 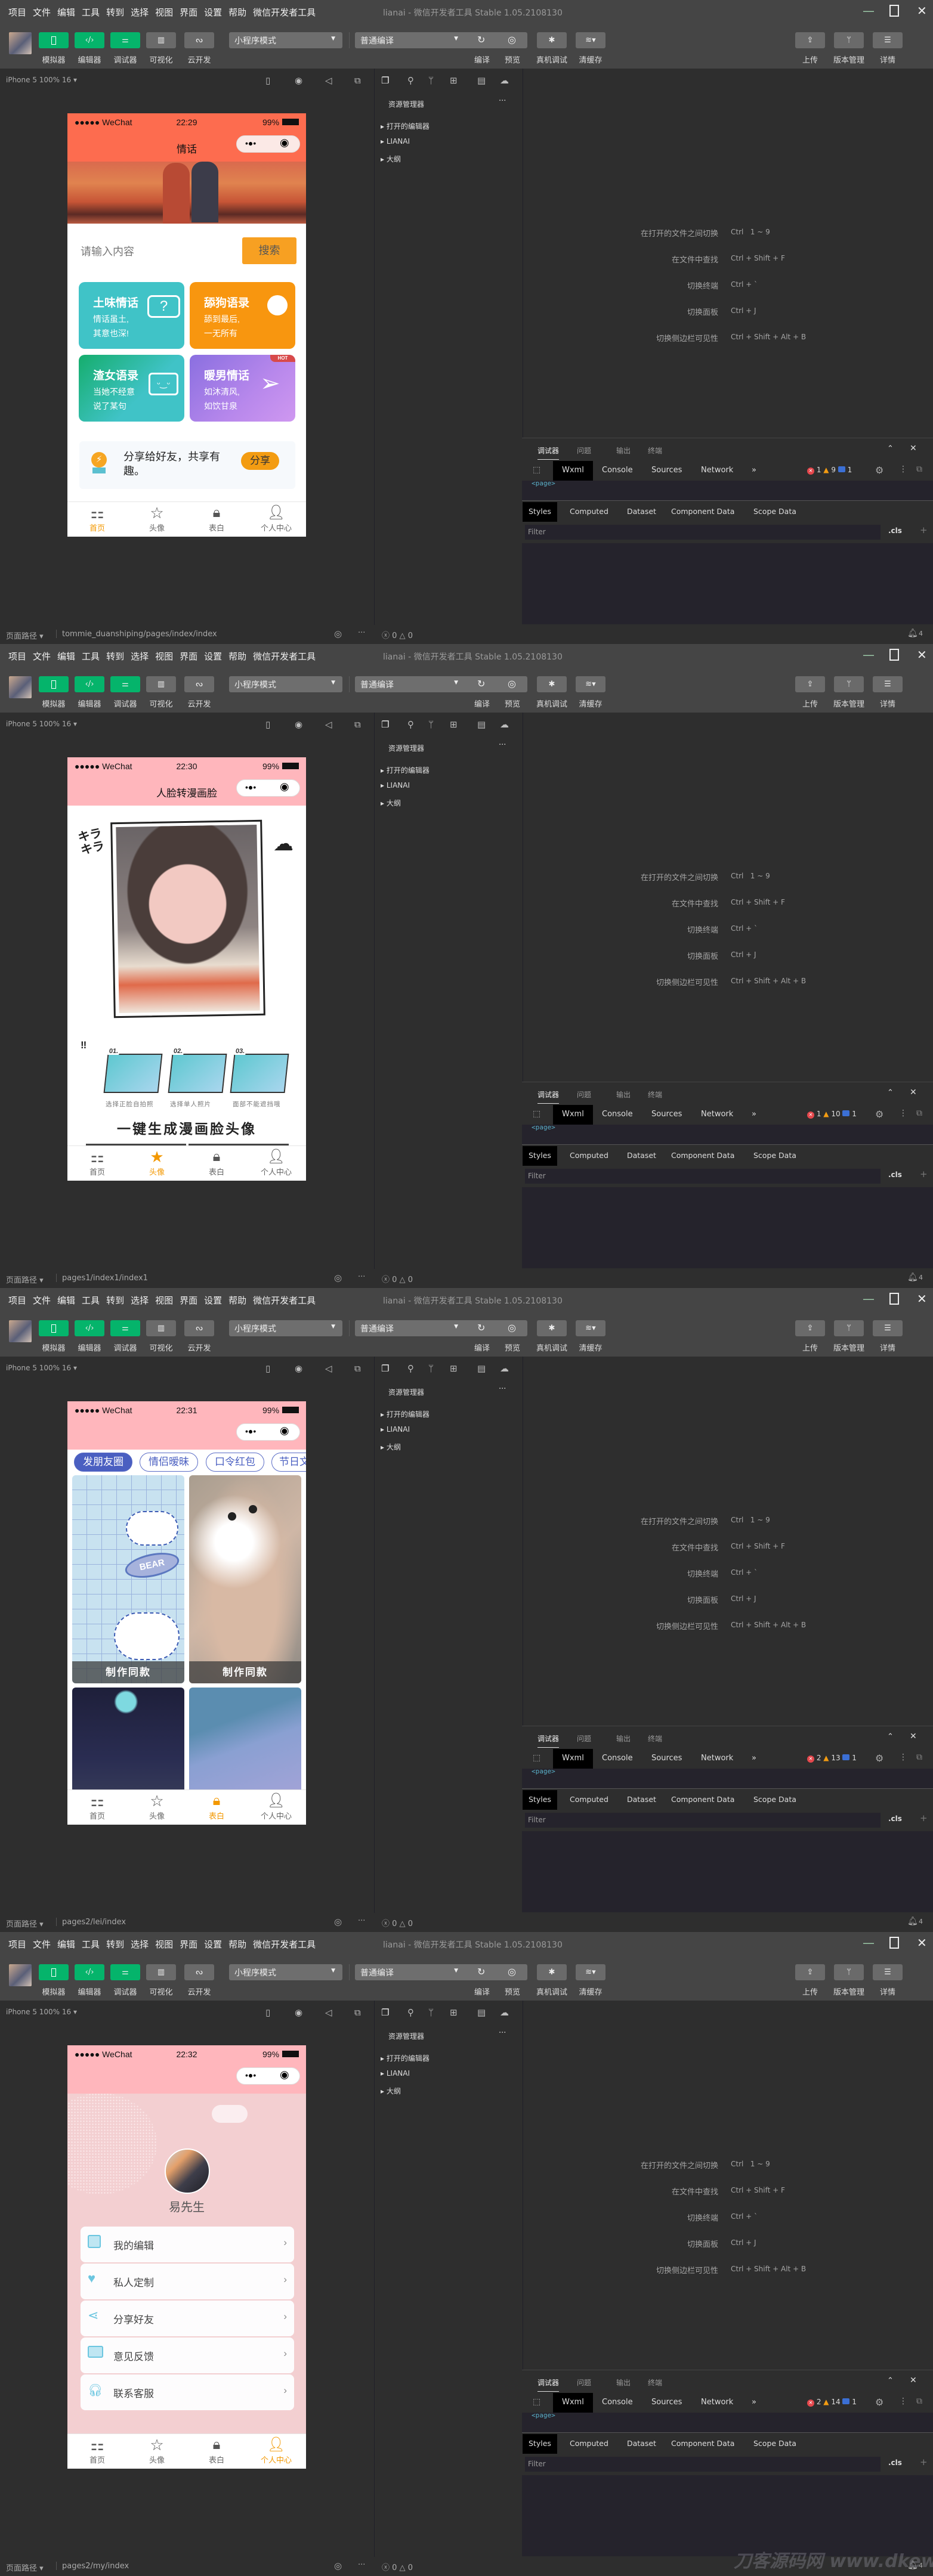 What do you see at coordinates (869, 11) in the screenshot?
I see `minimize-icon: —` at bounding box center [869, 11].